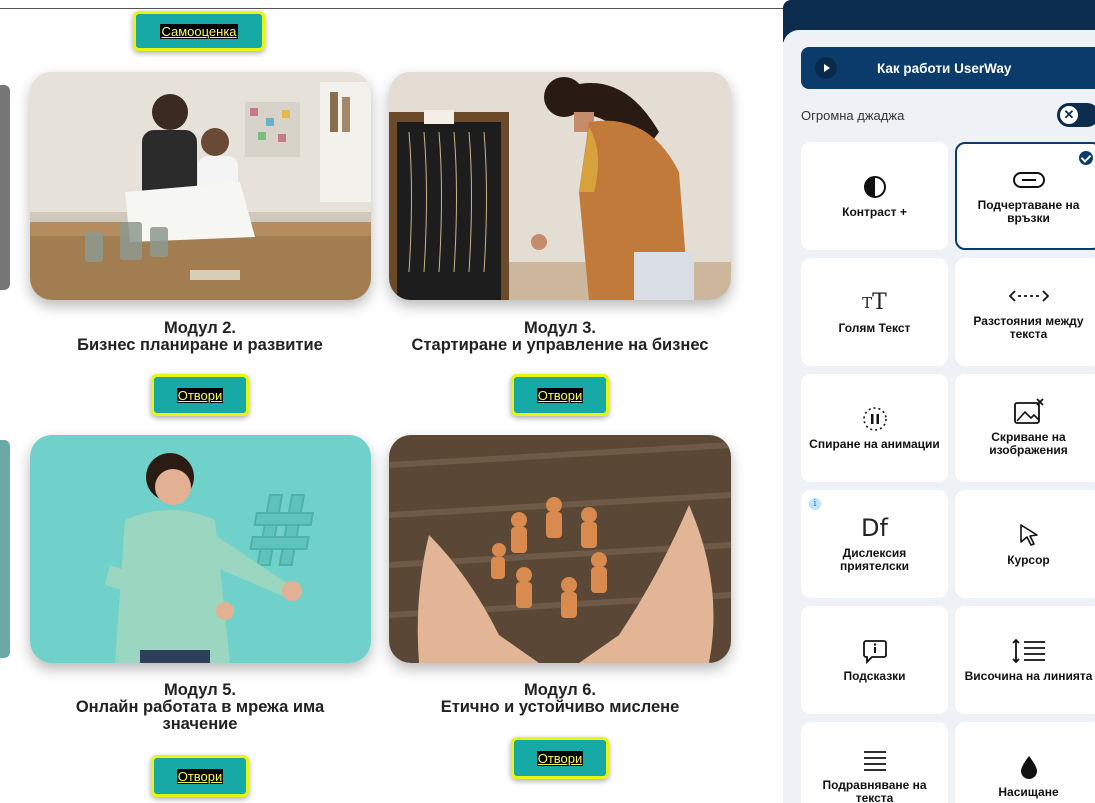 This screenshot has height=803, width=1095. What do you see at coordinates (1069, 115) in the screenshot?
I see `close-icon: ✕` at bounding box center [1069, 115].